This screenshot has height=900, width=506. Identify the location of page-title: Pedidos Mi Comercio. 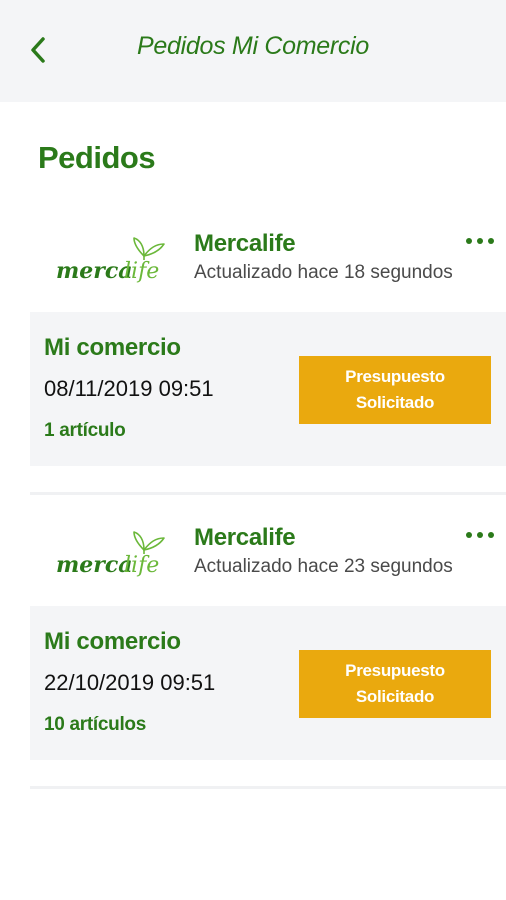
(253, 46).